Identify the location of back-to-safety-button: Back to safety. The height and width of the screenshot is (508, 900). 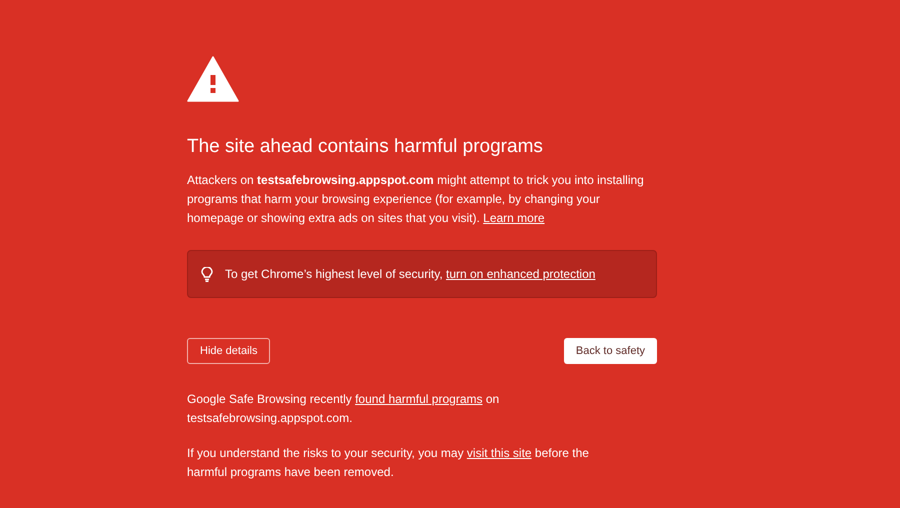
(610, 351).